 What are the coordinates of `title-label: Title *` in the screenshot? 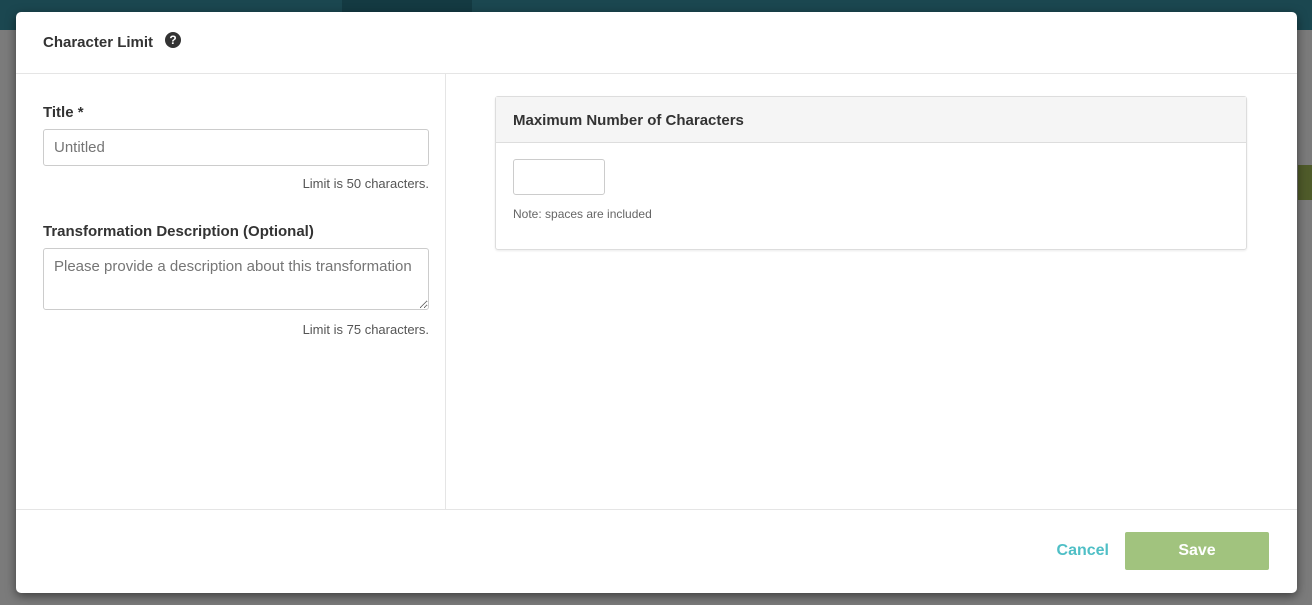 It's located at (63, 112).